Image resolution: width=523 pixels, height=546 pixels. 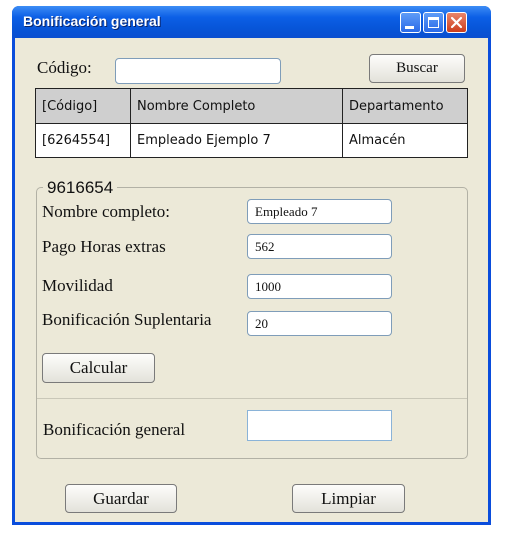 I want to click on close-icon, so click(x=456, y=22).